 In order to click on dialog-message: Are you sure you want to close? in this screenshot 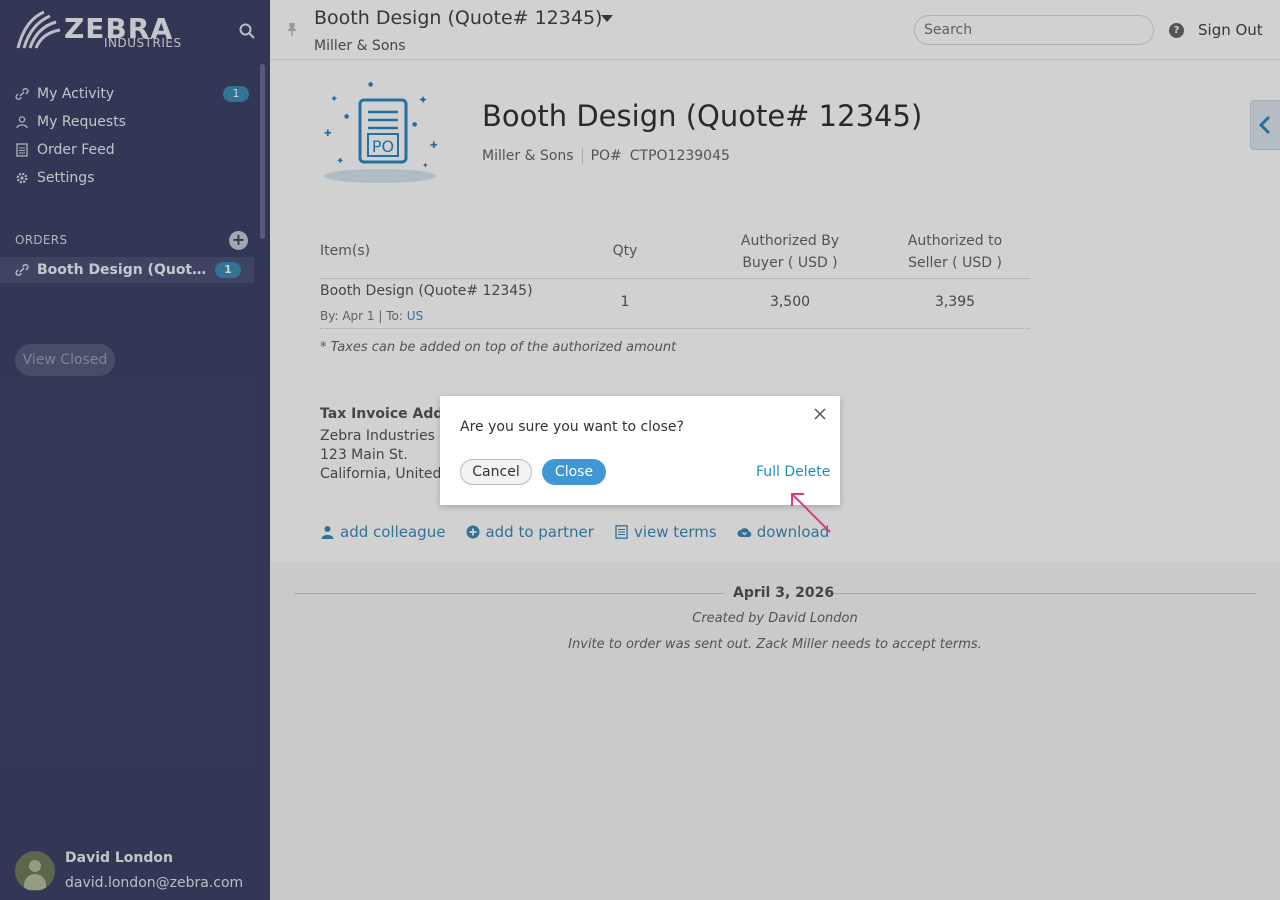, I will do `click(572, 427)`.